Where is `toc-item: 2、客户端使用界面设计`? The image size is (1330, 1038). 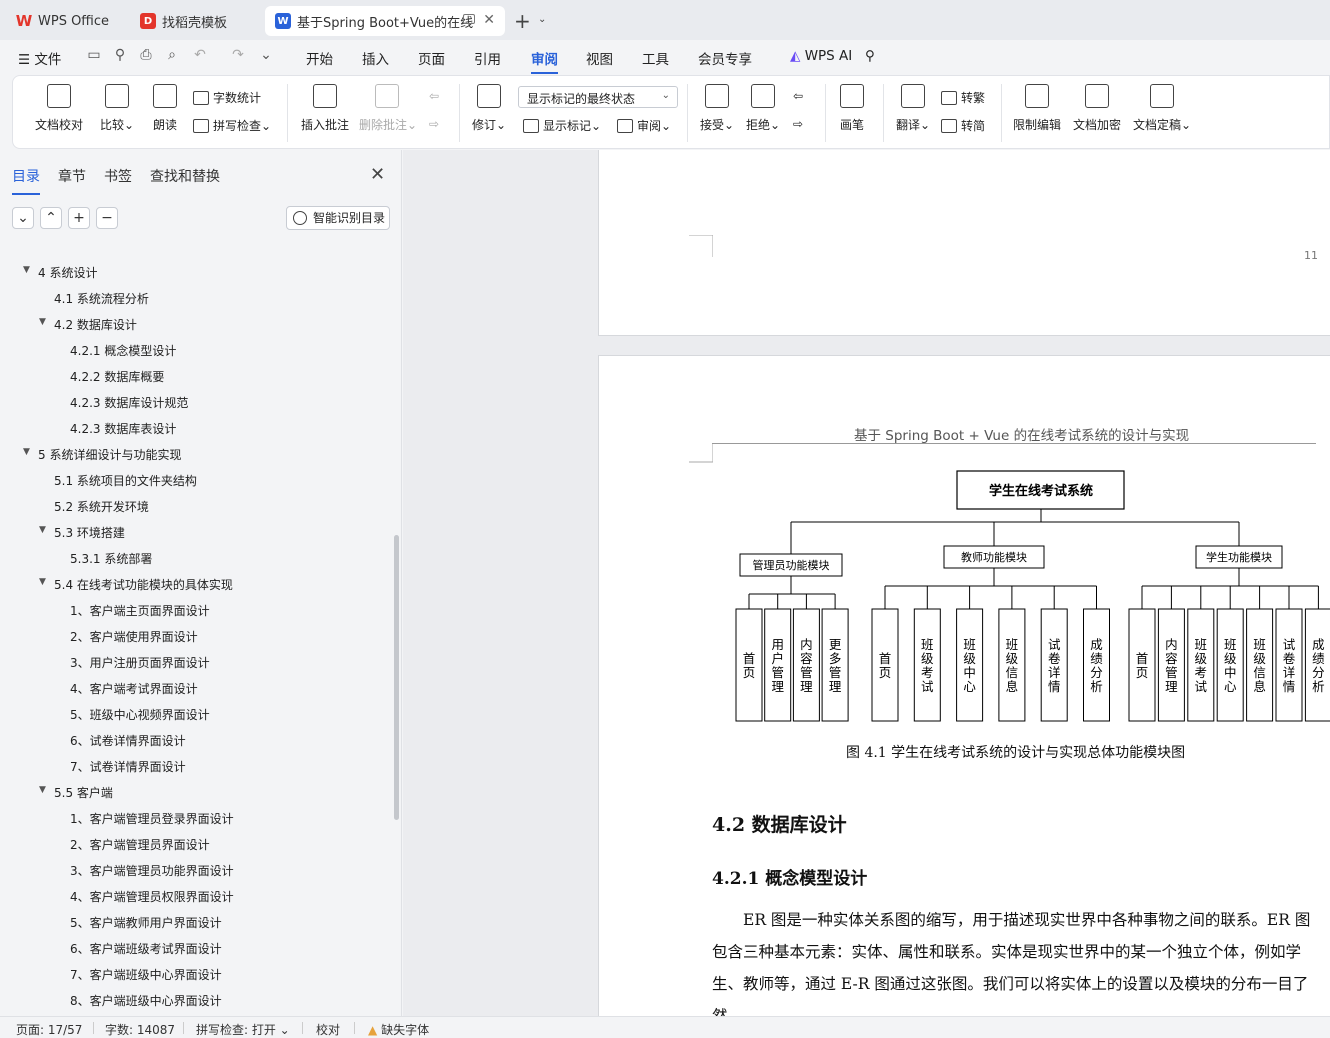 toc-item: 2、客户端使用界面设计 is located at coordinates (134, 636).